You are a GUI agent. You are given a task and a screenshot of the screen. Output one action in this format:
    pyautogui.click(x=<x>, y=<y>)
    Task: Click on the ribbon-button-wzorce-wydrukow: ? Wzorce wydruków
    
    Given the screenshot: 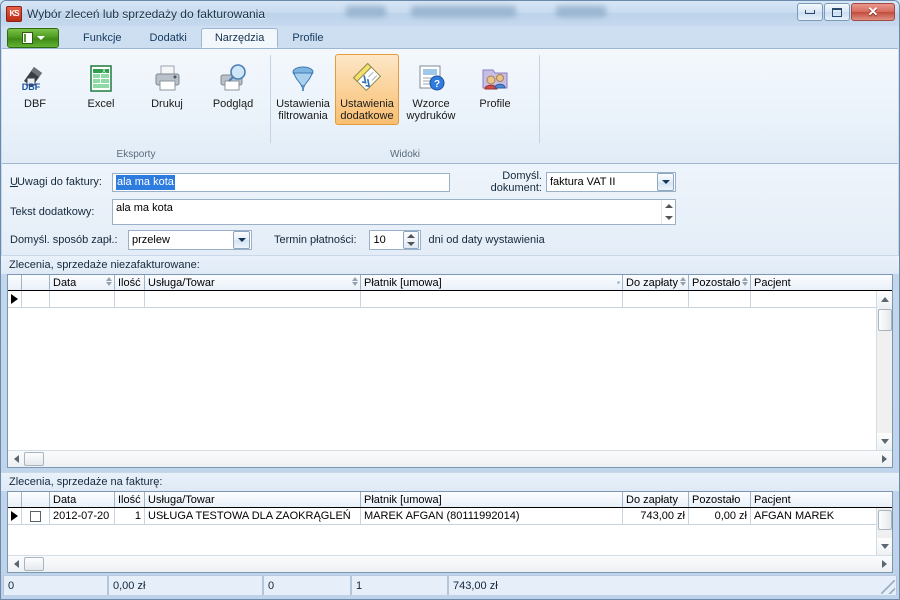 What is the action you would take?
    pyautogui.click(x=431, y=89)
    